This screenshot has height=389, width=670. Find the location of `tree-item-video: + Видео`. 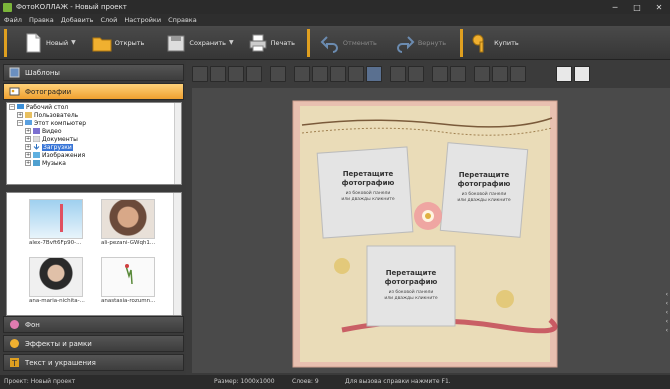

tree-item-video: + Видео is located at coordinates (94, 131).